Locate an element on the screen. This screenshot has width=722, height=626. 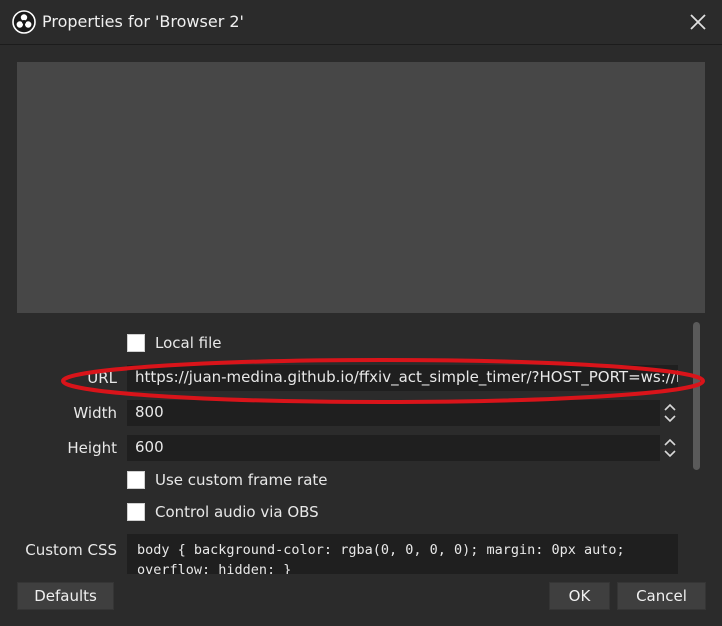
obs-logo-icon is located at coordinates (24, 22).